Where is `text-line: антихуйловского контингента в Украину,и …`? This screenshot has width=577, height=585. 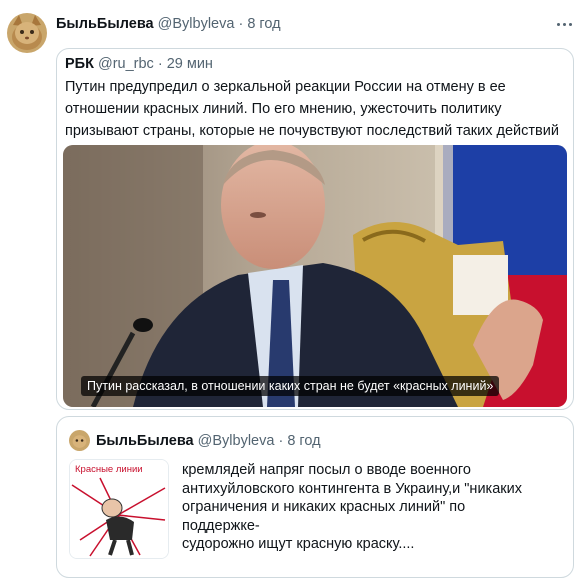
text-line: антихуйловского контингента в Украину,и … is located at coordinates (352, 488).